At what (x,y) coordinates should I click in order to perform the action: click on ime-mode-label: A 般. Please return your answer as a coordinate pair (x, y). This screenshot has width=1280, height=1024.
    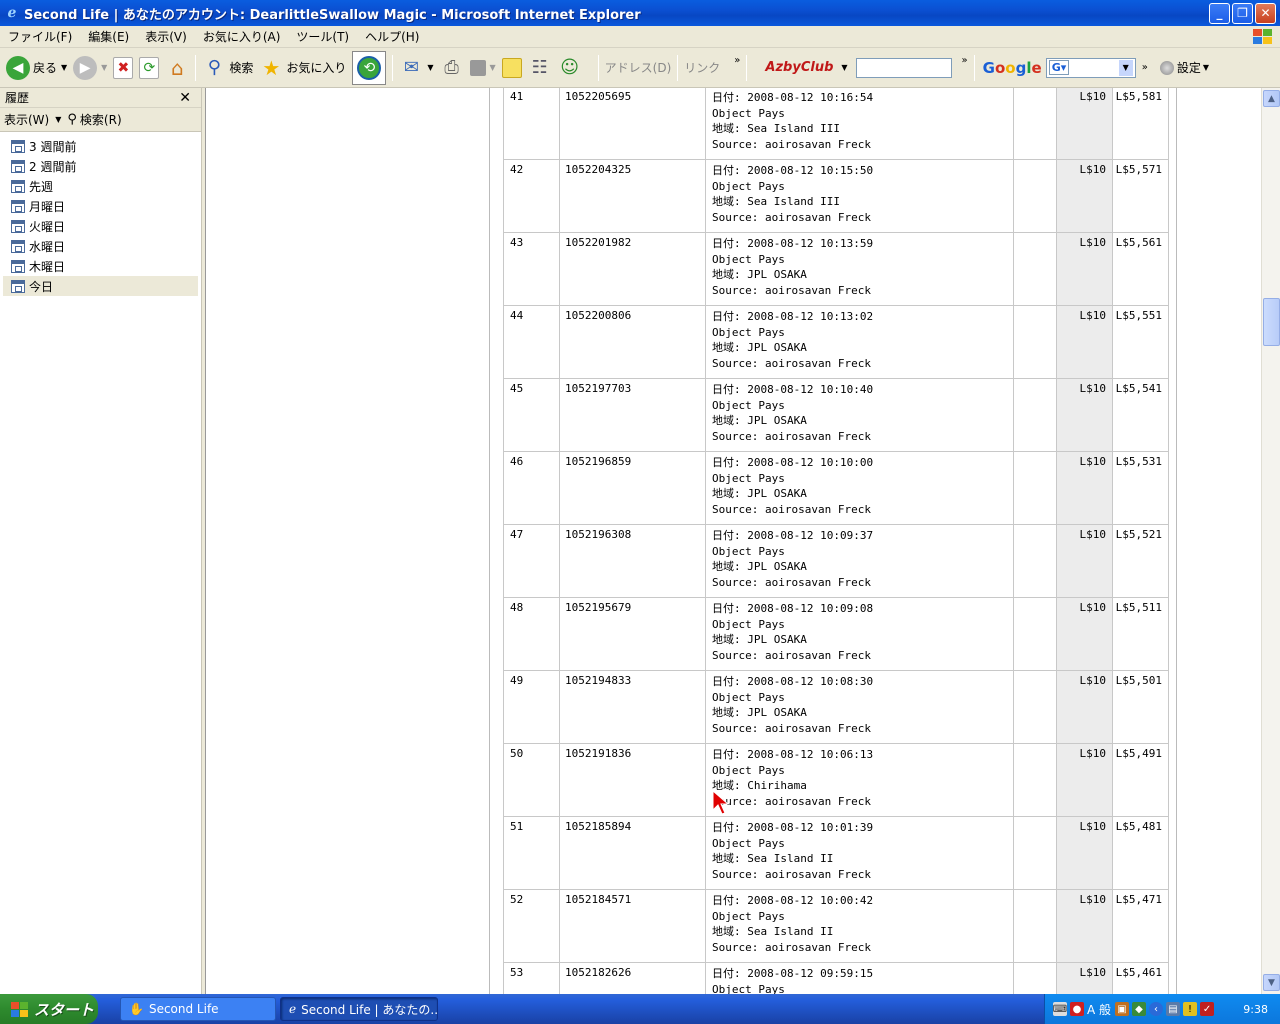
    Looking at the image, I should click on (1099, 1009).